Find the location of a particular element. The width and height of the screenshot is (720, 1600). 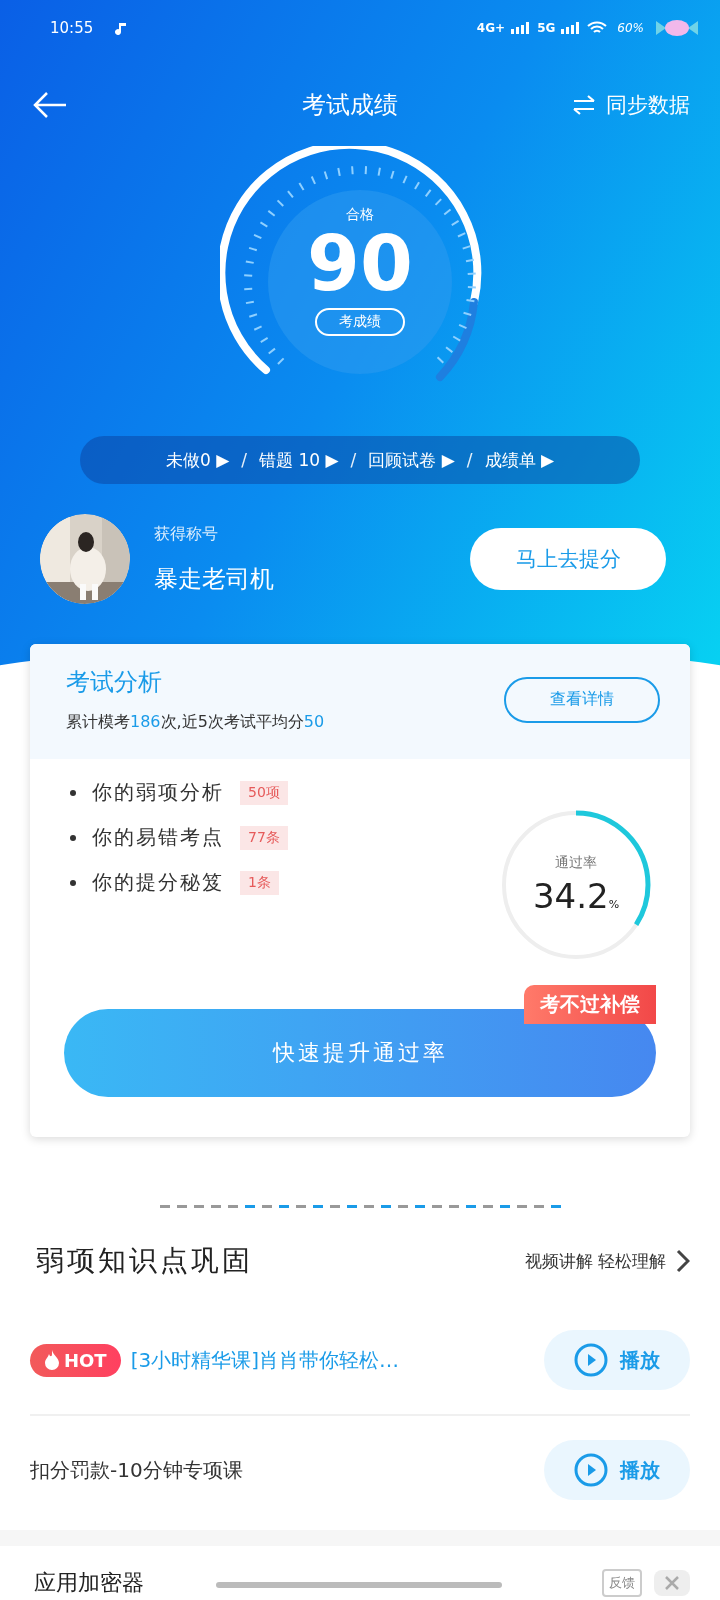

boost-score-button: 马上去提分 is located at coordinates (568, 559).